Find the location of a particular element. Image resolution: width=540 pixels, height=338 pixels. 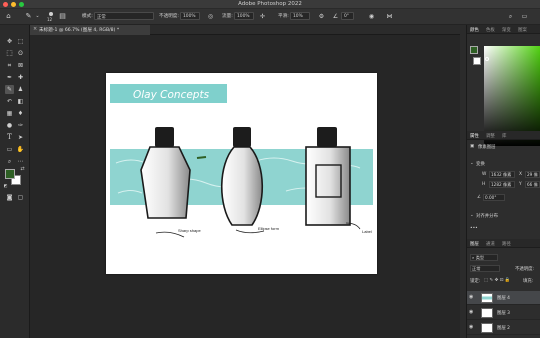

swap-colors-icon: ⇄ is located at coordinates (22, 169).